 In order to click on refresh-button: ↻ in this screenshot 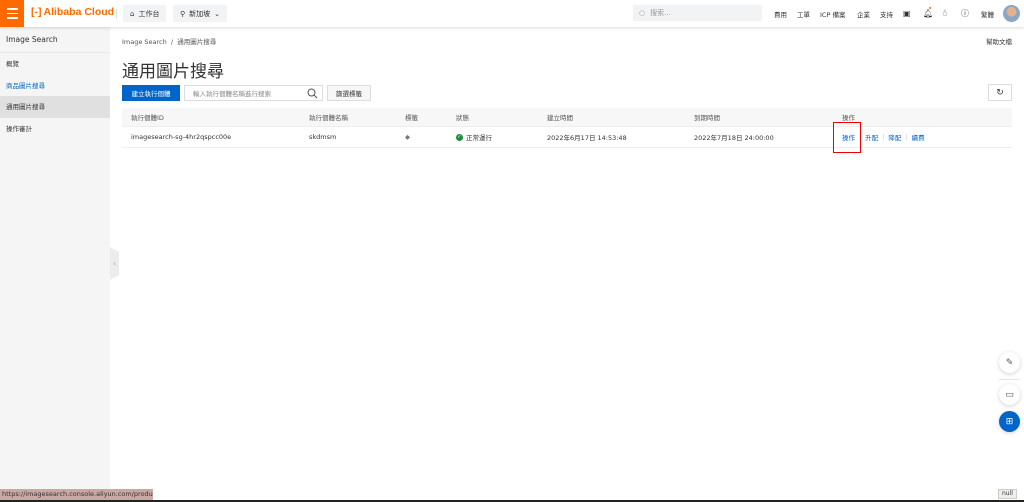, I will do `click(1000, 92)`.